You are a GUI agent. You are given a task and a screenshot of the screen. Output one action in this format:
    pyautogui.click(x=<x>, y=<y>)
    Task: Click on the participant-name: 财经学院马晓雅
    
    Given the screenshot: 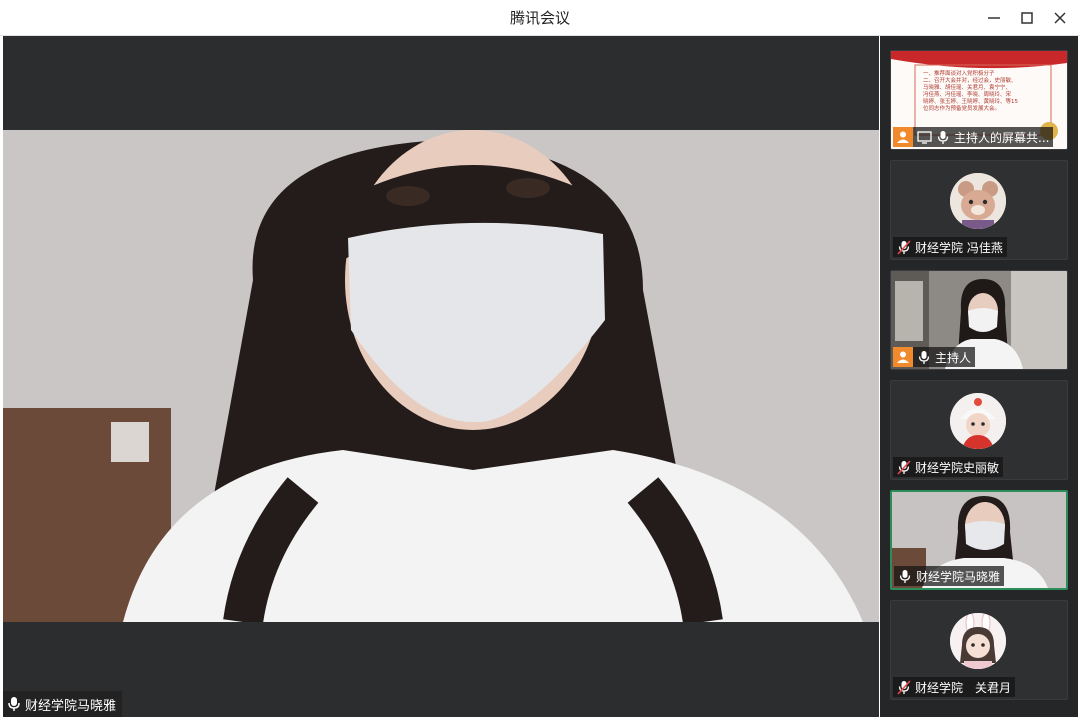 What is the action you would take?
    pyautogui.click(x=958, y=576)
    